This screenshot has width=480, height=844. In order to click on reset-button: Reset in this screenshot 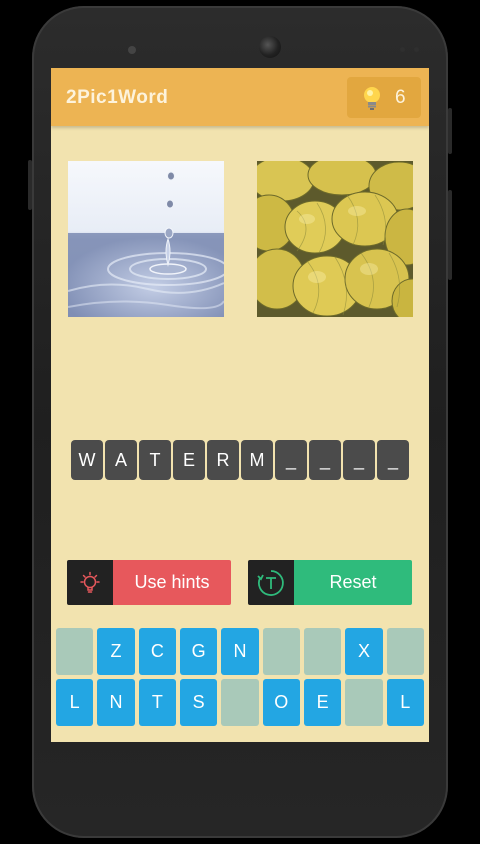, I will do `click(330, 582)`.